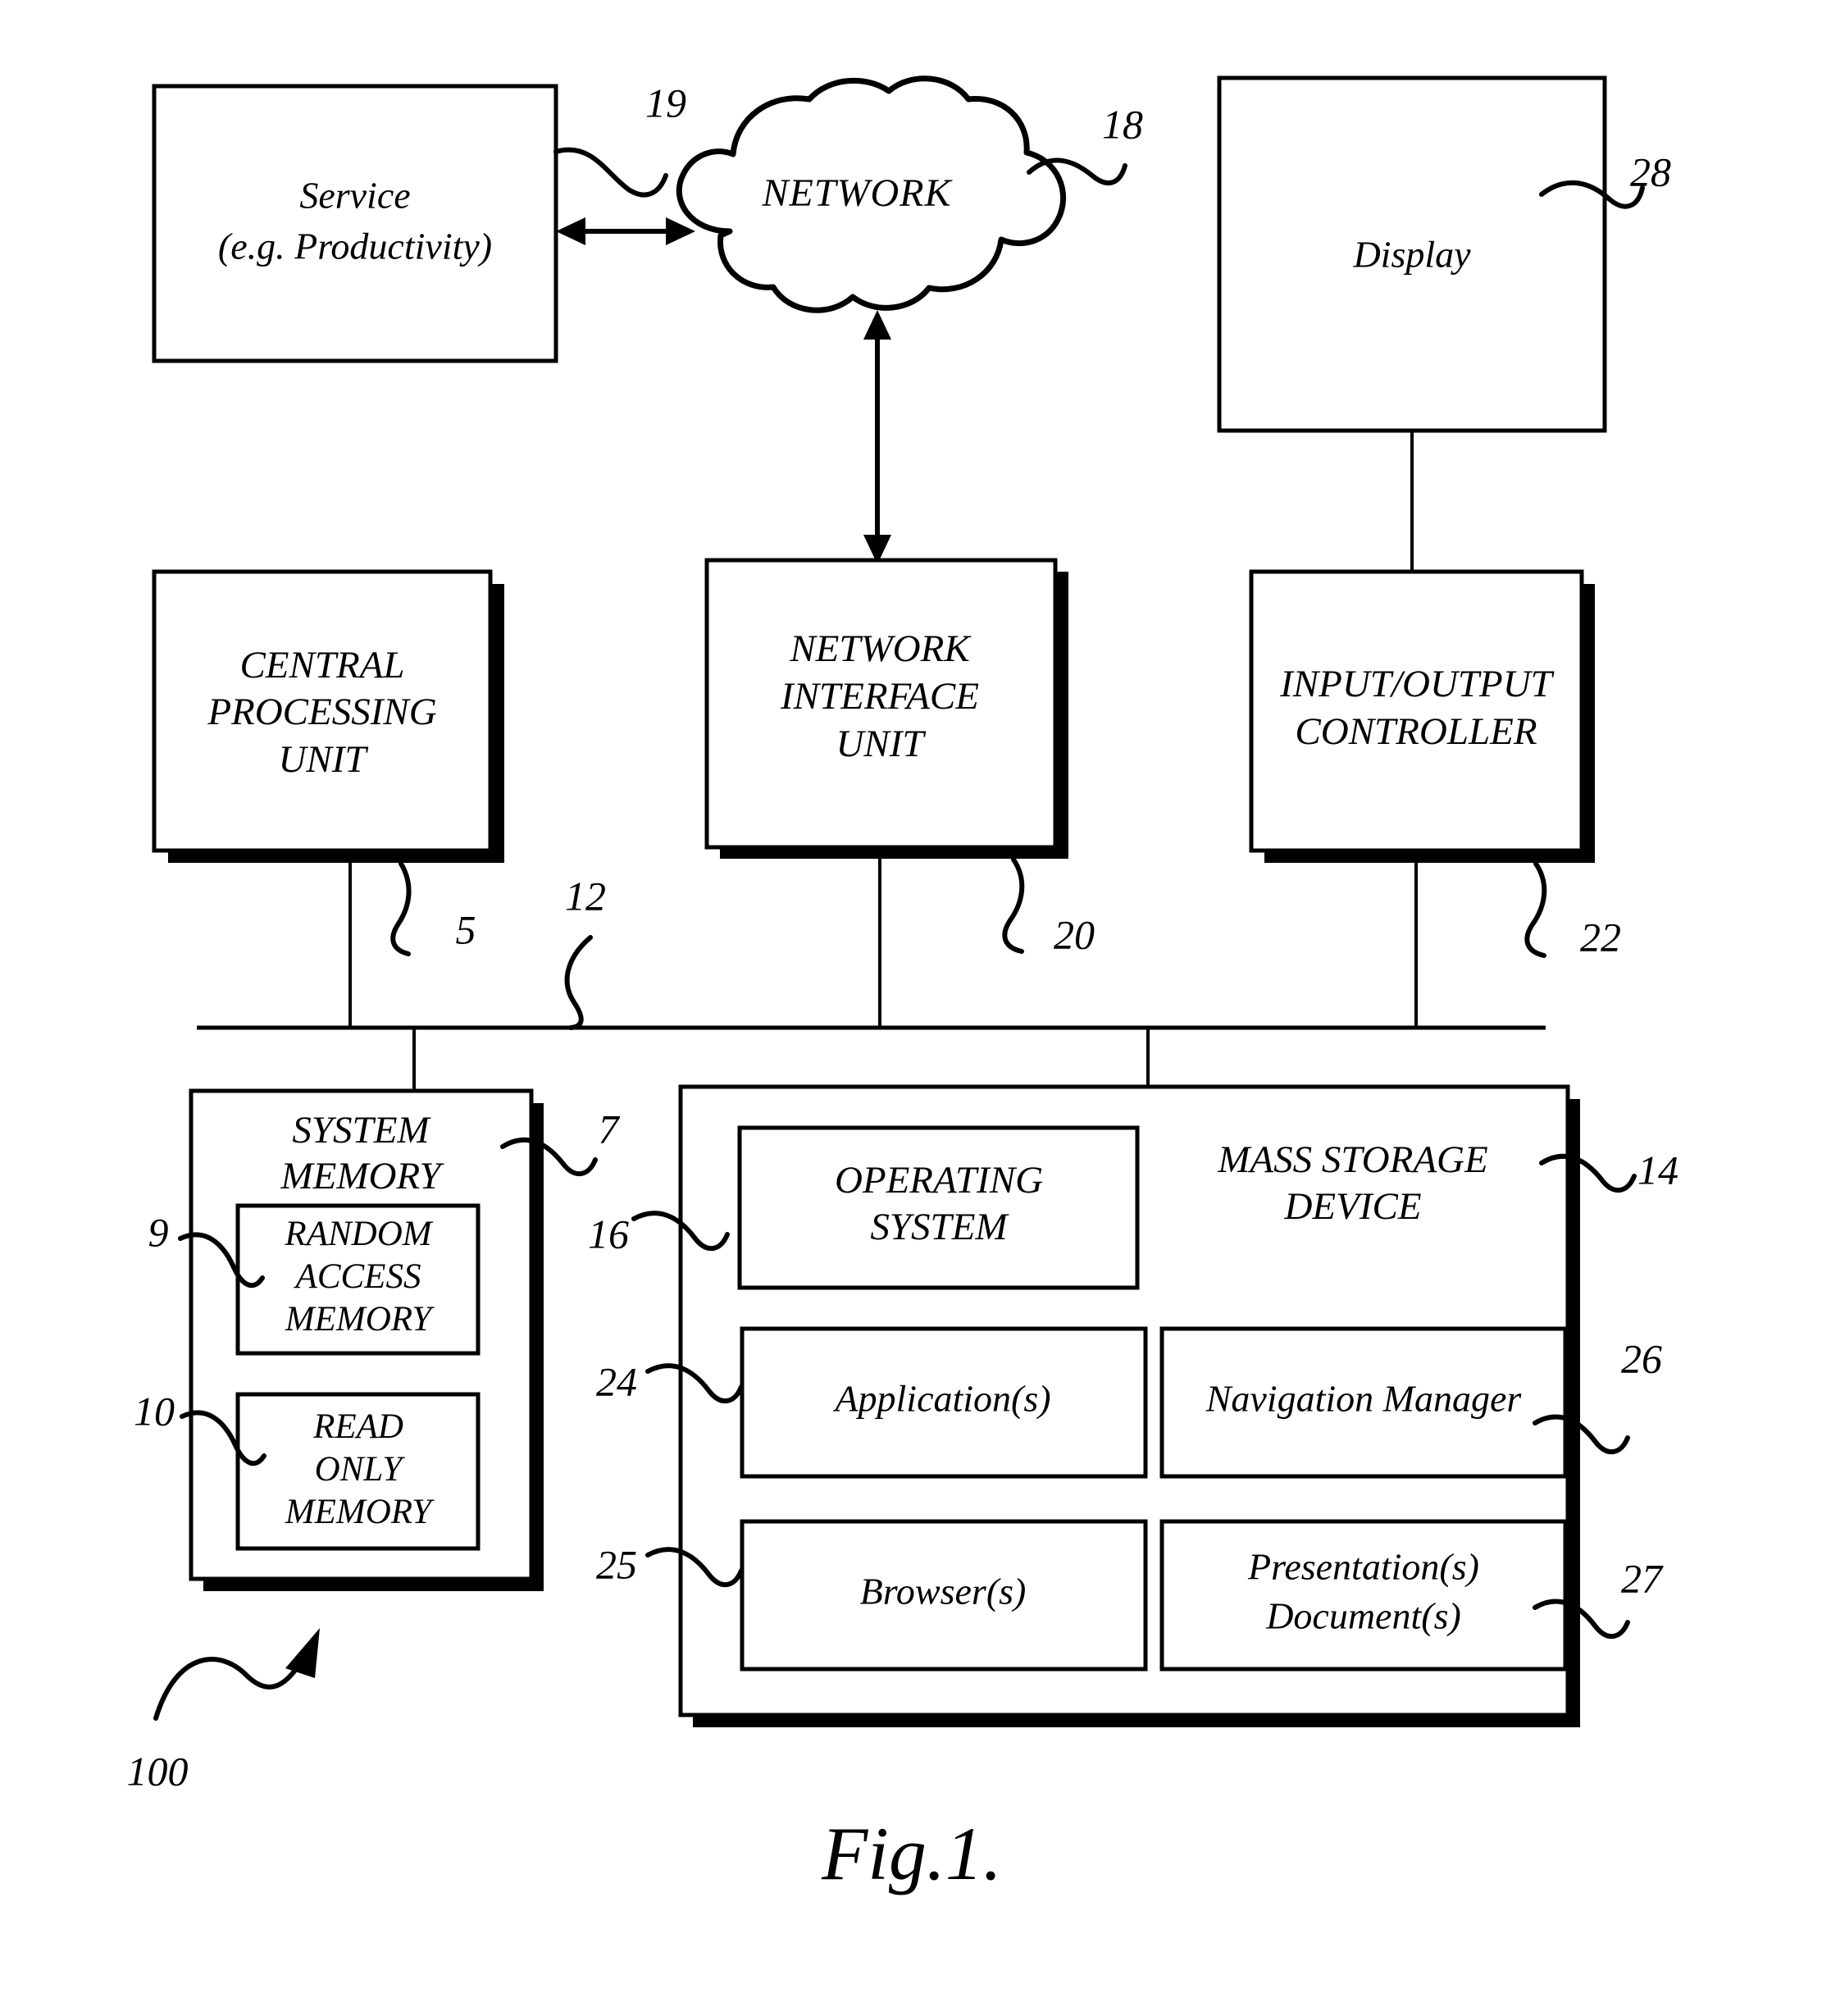  Describe the element at coordinates (158, 1771) in the screenshot. I see `system-ref-number: 100` at that location.